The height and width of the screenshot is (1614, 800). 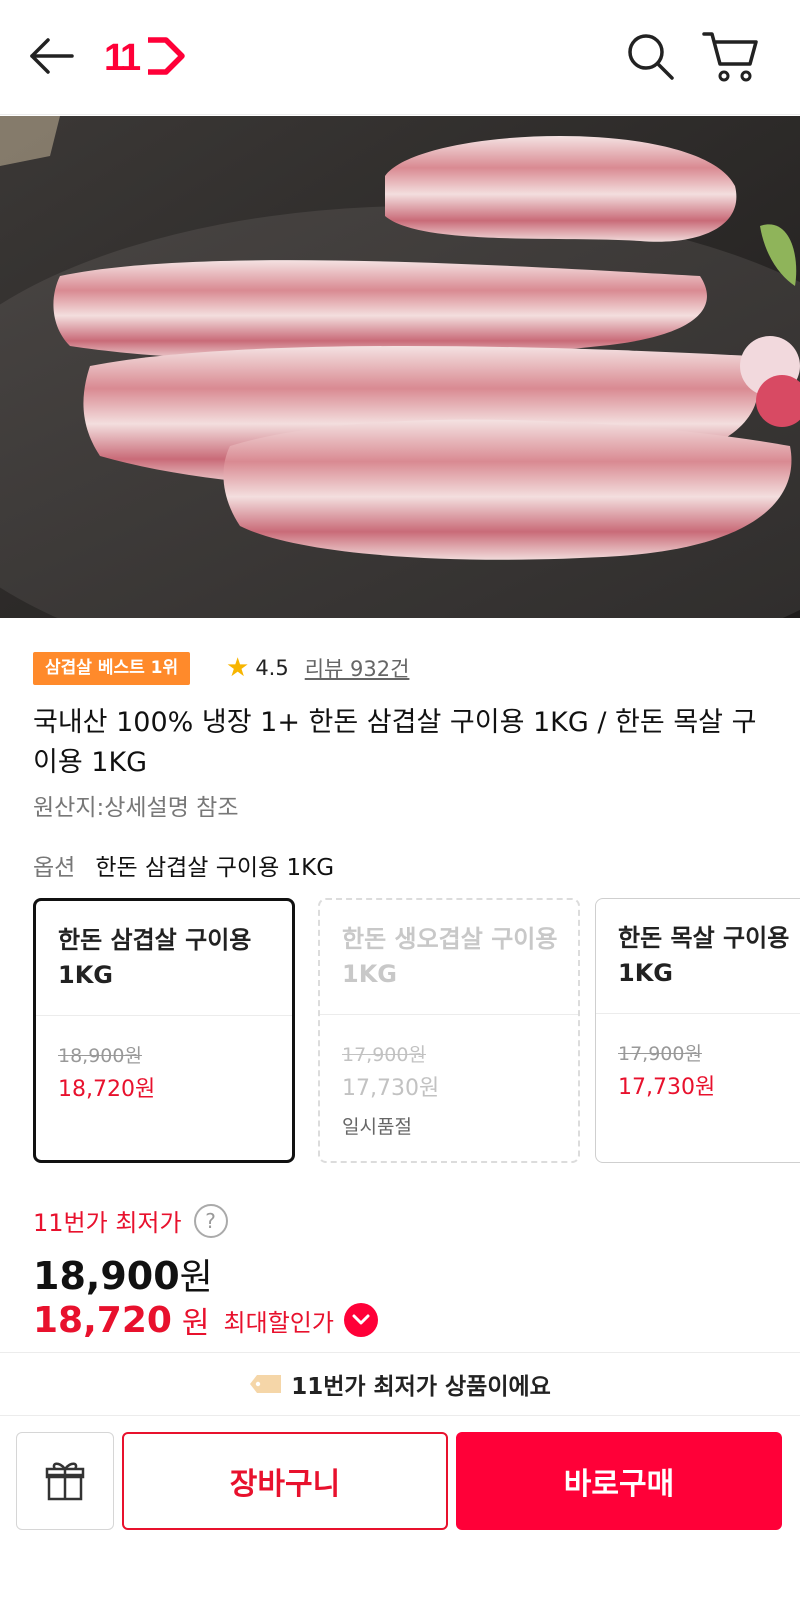 What do you see at coordinates (449, 1030) in the screenshot?
I see `option-card-soldout: 한돈 생오겹살 구이용 1KG 17,900원 17,730원 일시품절` at bounding box center [449, 1030].